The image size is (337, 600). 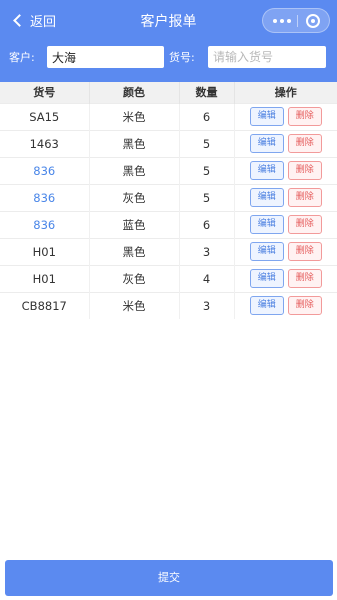 What do you see at coordinates (282, 21) in the screenshot?
I see `more-icon` at bounding box center [282, 21].